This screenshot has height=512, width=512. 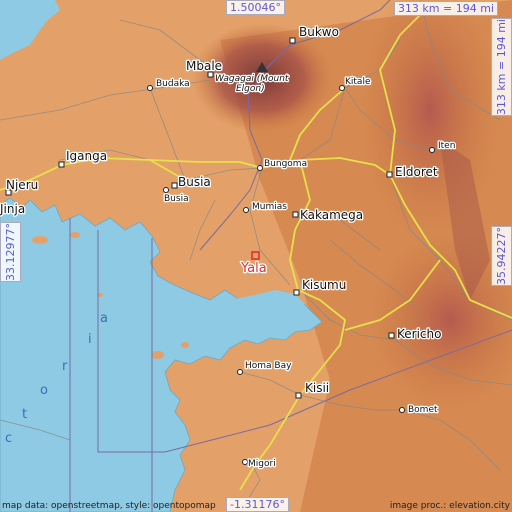 What do you see at coordinates (86, 156) in the screenshot?
I see `city-label: Iganga` at bounding box center [86, 156].